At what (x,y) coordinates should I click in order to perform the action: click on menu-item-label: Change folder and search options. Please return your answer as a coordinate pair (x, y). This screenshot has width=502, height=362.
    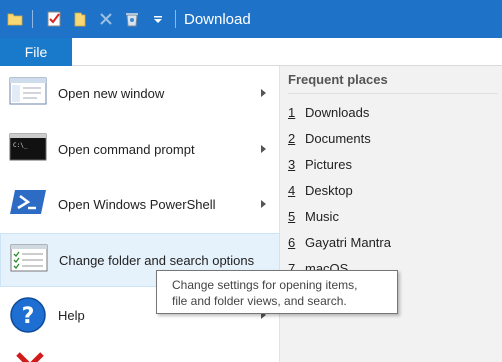
    Looking at the image, I should click on (157, 260).